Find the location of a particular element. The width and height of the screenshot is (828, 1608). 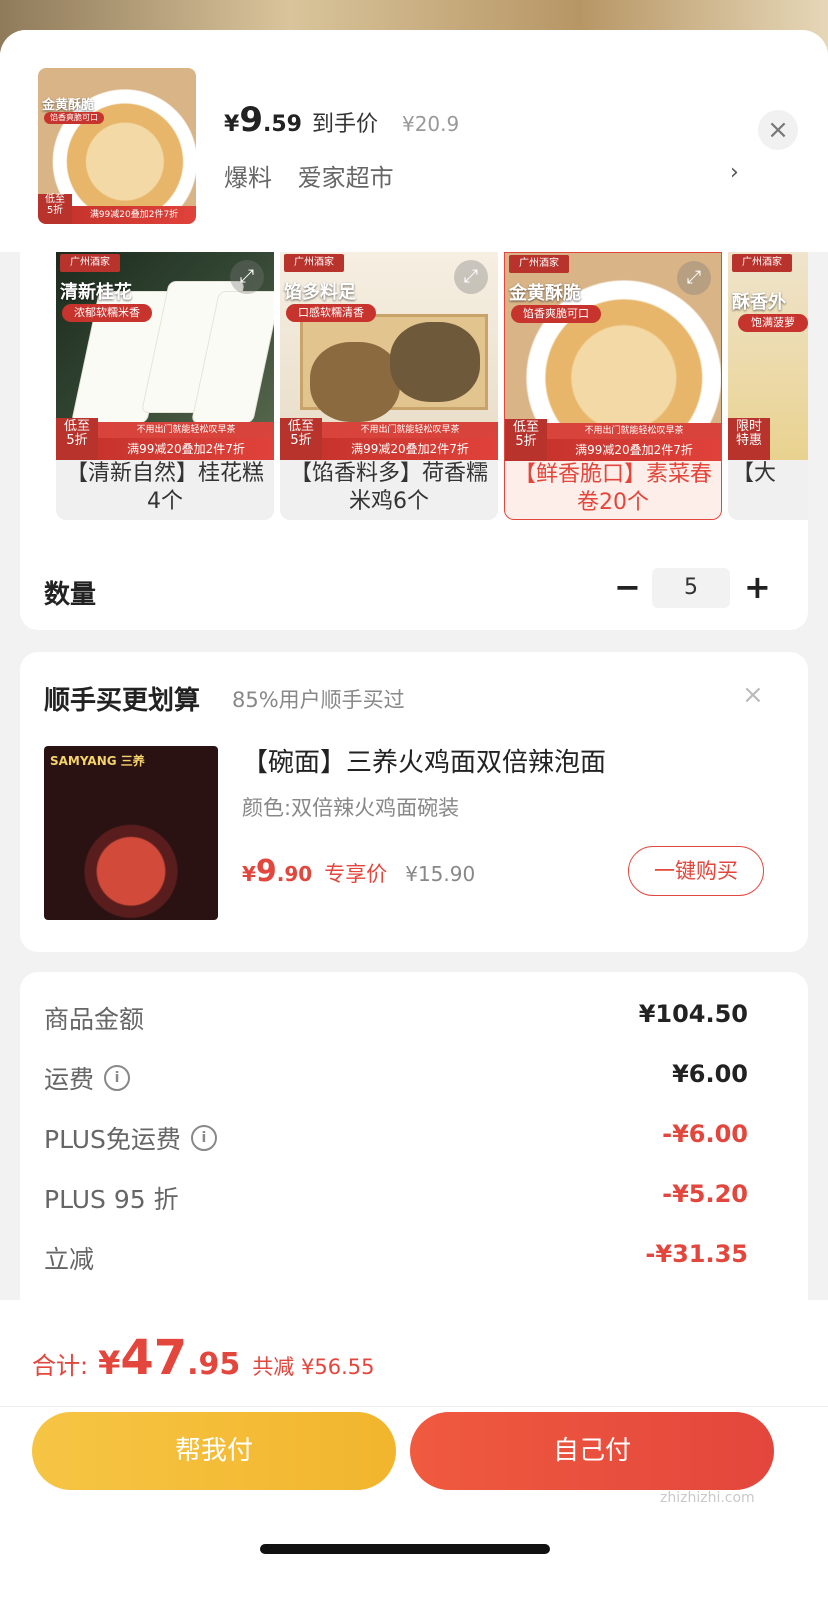

addon-product-name: 【碗面】三养火鸡面双倍辣泡面 is located at coordinates (424, 760).